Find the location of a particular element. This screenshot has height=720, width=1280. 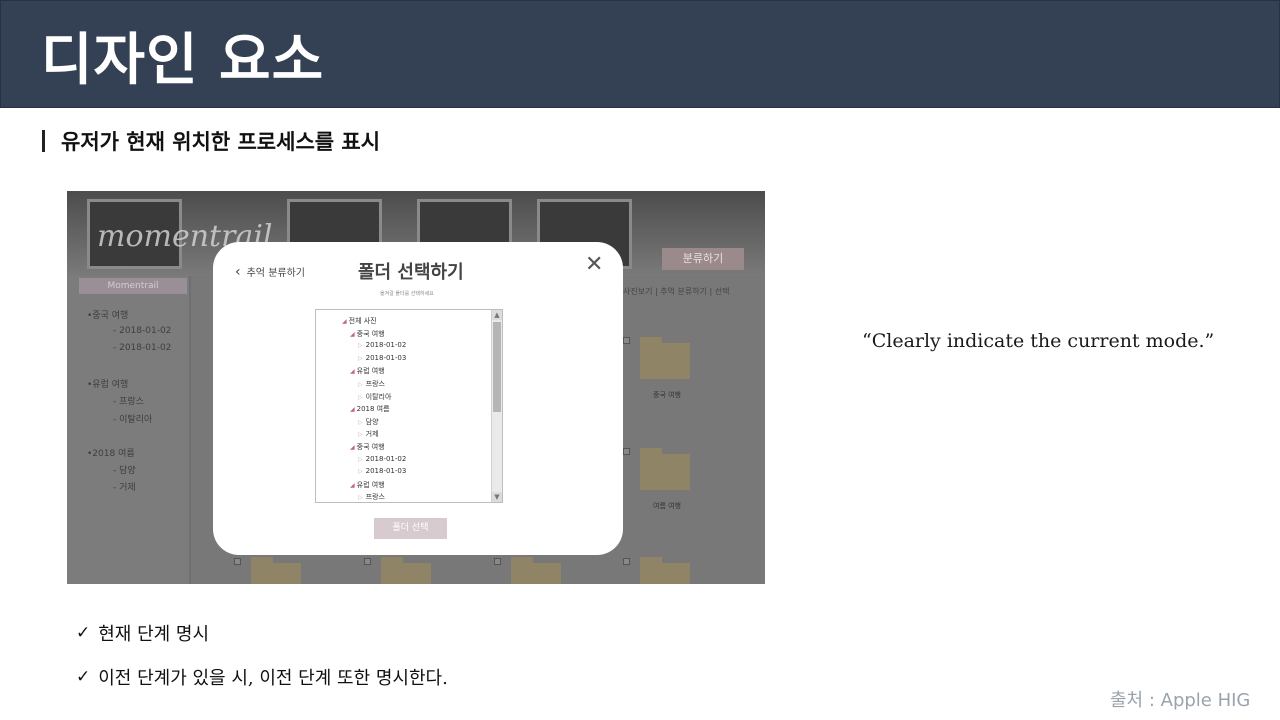

tree-item-label: 거제 is located at coordinates (372, 434).